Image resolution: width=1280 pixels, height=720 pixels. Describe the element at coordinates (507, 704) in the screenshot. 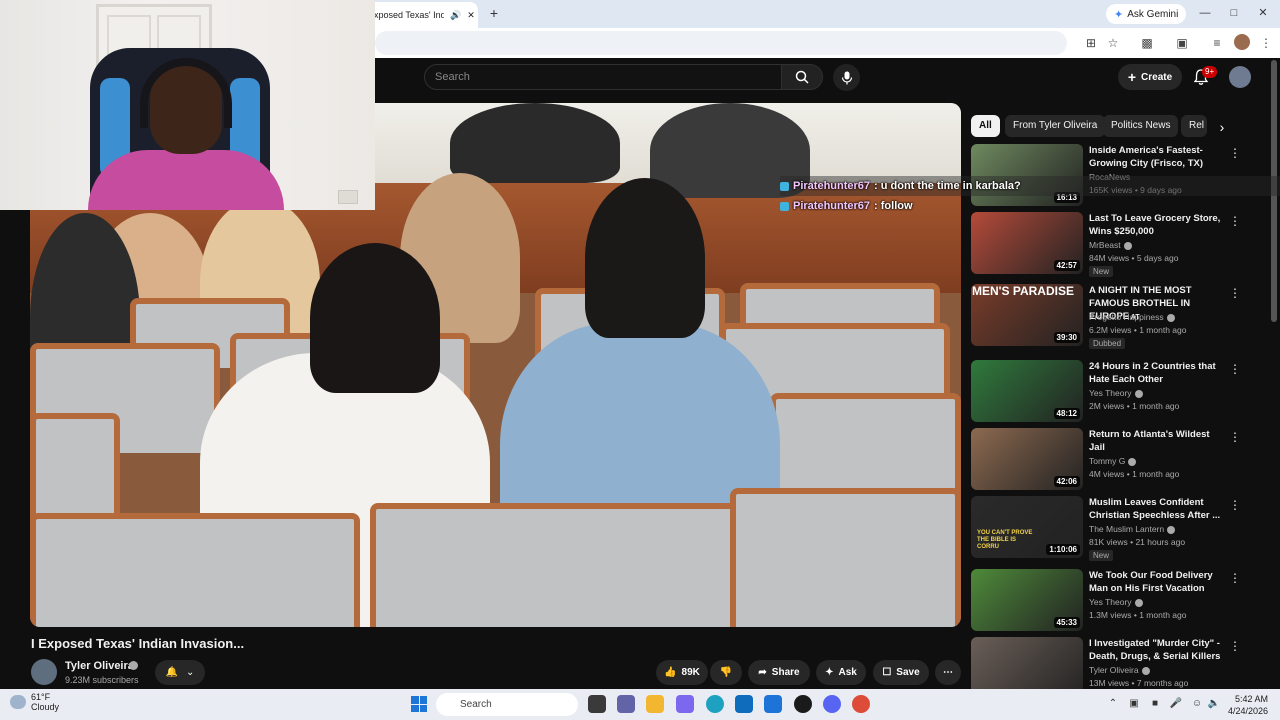

I see `taskbar-search: Search` at that location.